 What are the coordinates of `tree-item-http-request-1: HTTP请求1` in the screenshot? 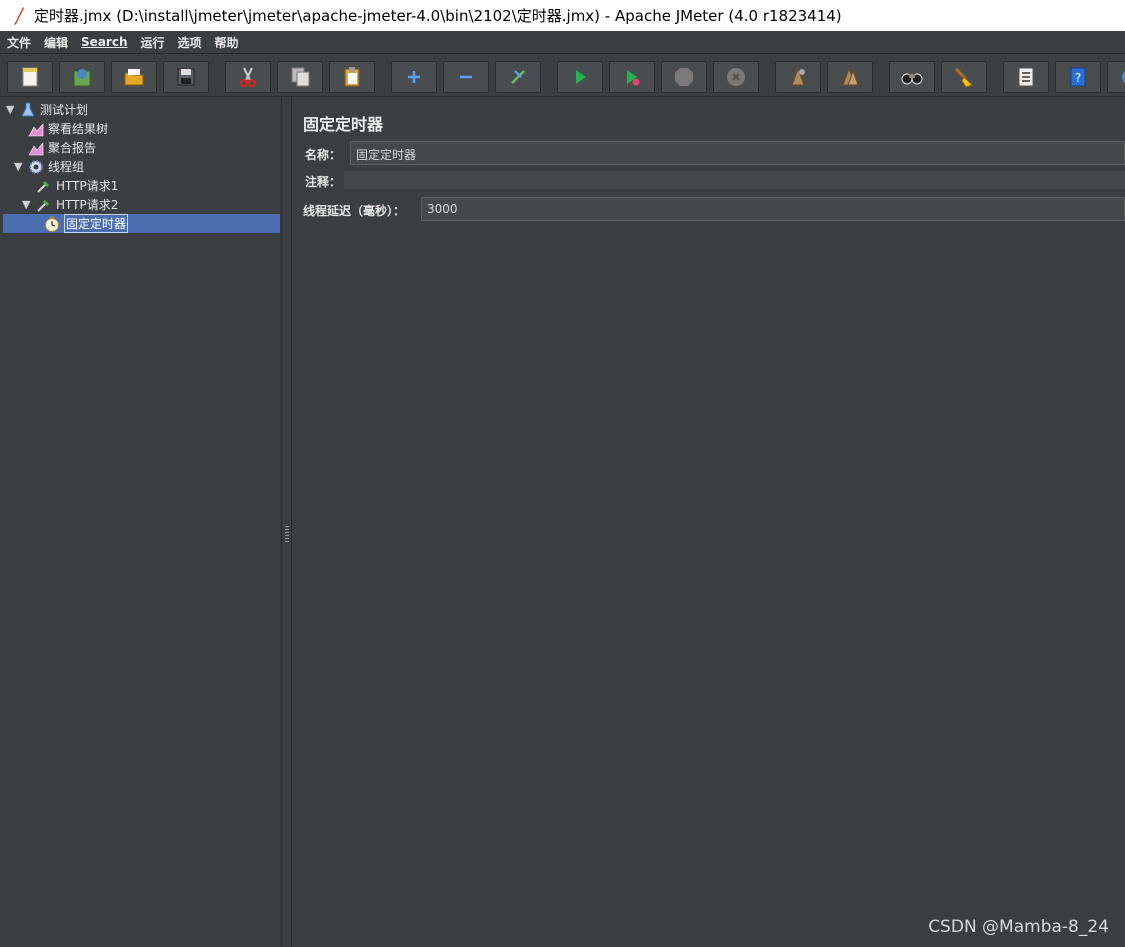 It's located at (77, 185).